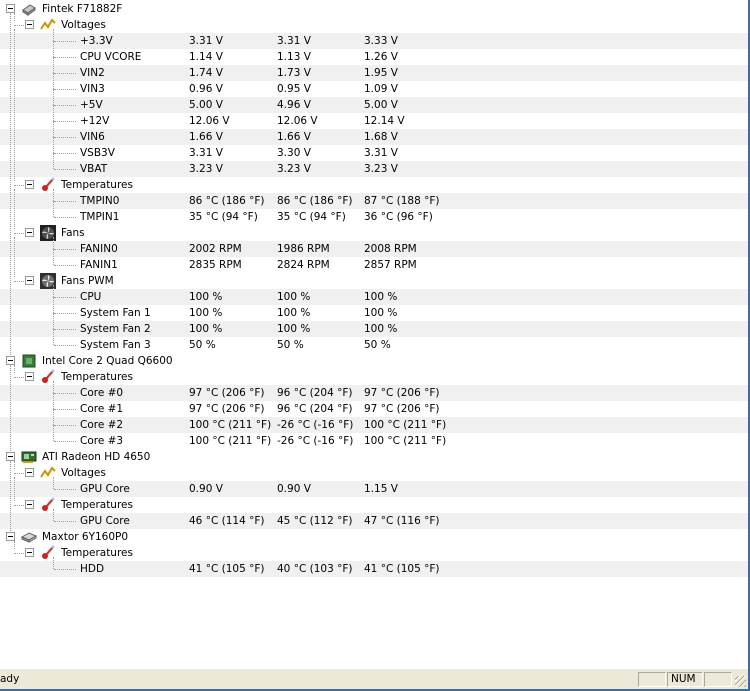  What do you see at coordinates (94, 169) in the screenshot?
I see `node-label: VBAT` at bounding box center [94, 169].